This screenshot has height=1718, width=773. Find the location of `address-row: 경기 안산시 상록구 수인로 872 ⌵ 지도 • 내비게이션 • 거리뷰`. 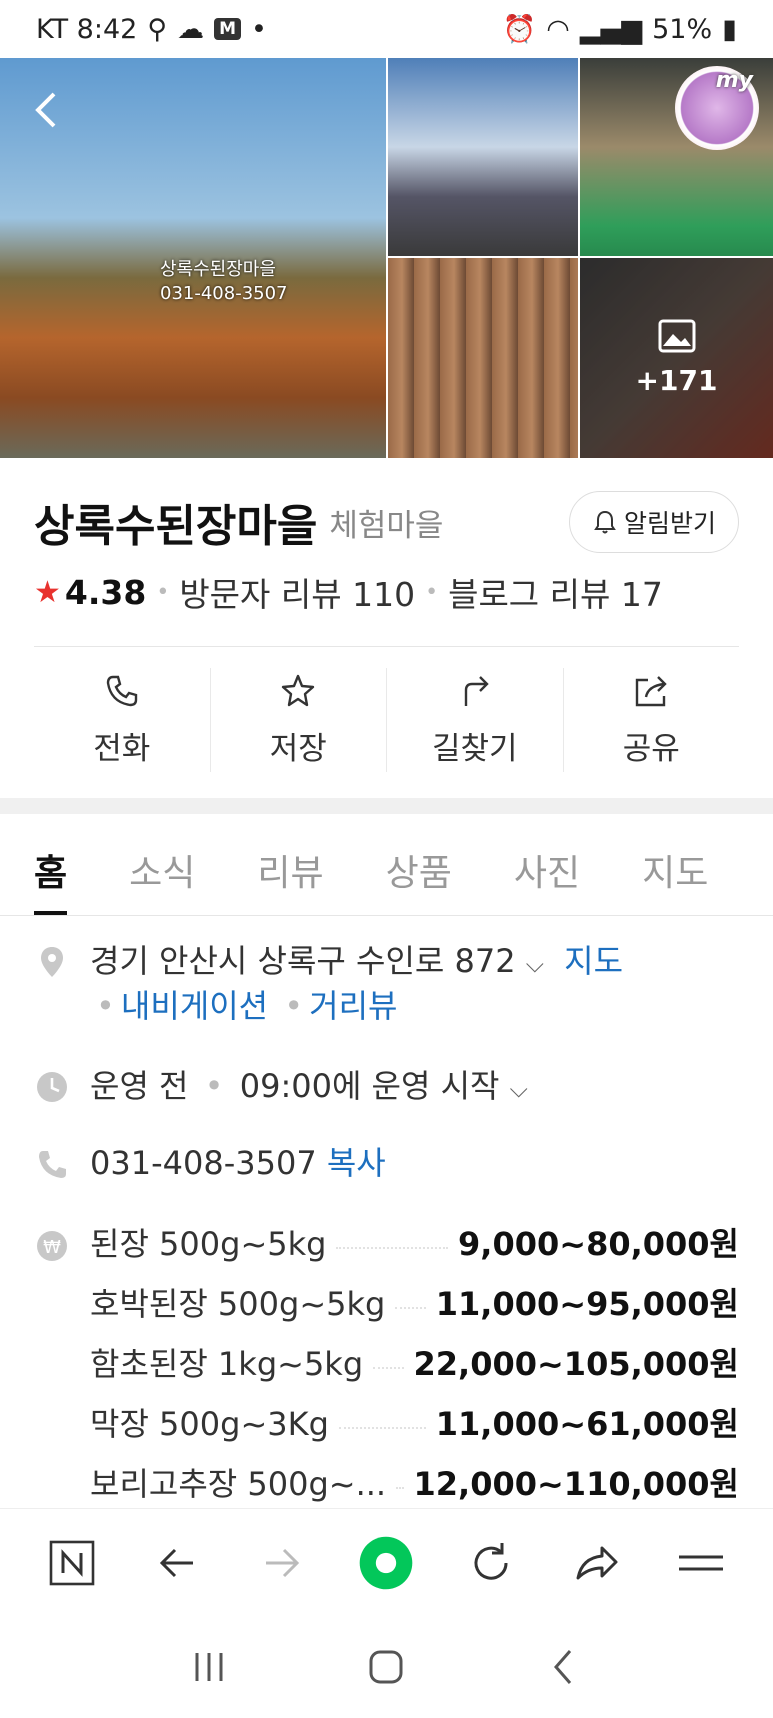

address-row: 경기 안산시 상록구 수인로 872 ⌵ 지도 • 내비게이션 • 거리뷰 is located at coordinates (386, 983).